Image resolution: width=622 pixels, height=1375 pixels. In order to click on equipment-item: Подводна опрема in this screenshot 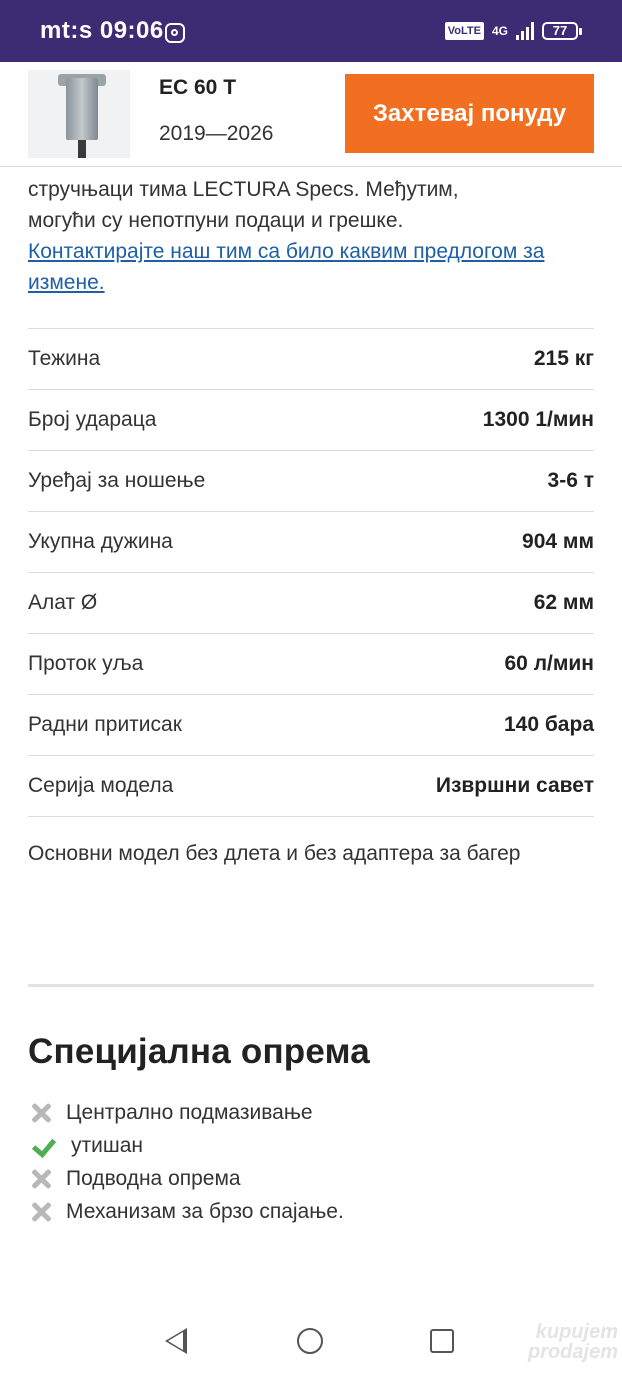, I will do `click(311, 1178)`.